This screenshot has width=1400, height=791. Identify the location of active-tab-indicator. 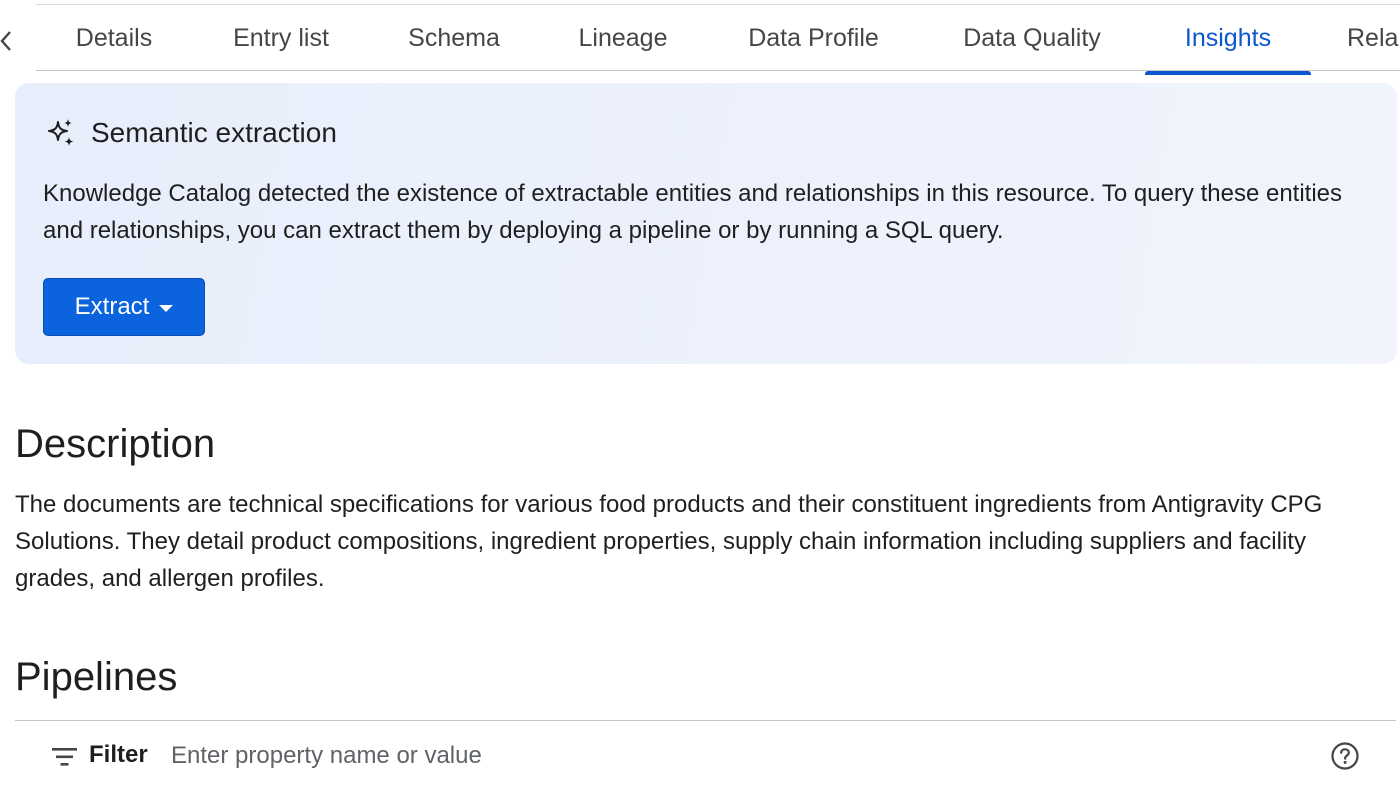
(1228, 73).